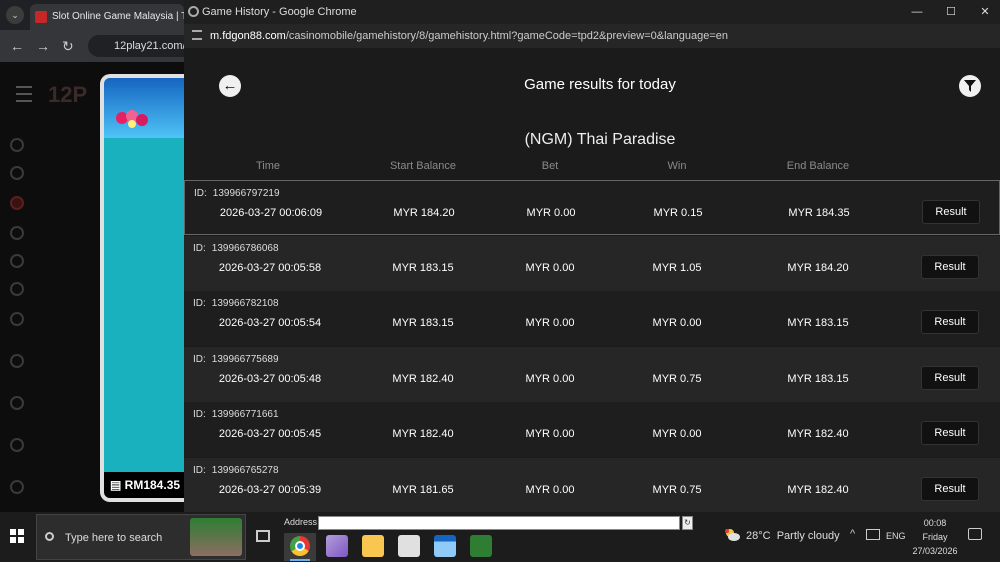  What do you see at coordinates (279, 12) in the screenshot?
I see `popup-window-title: Game History - Google Chrome` at bounding box center [279, 12].